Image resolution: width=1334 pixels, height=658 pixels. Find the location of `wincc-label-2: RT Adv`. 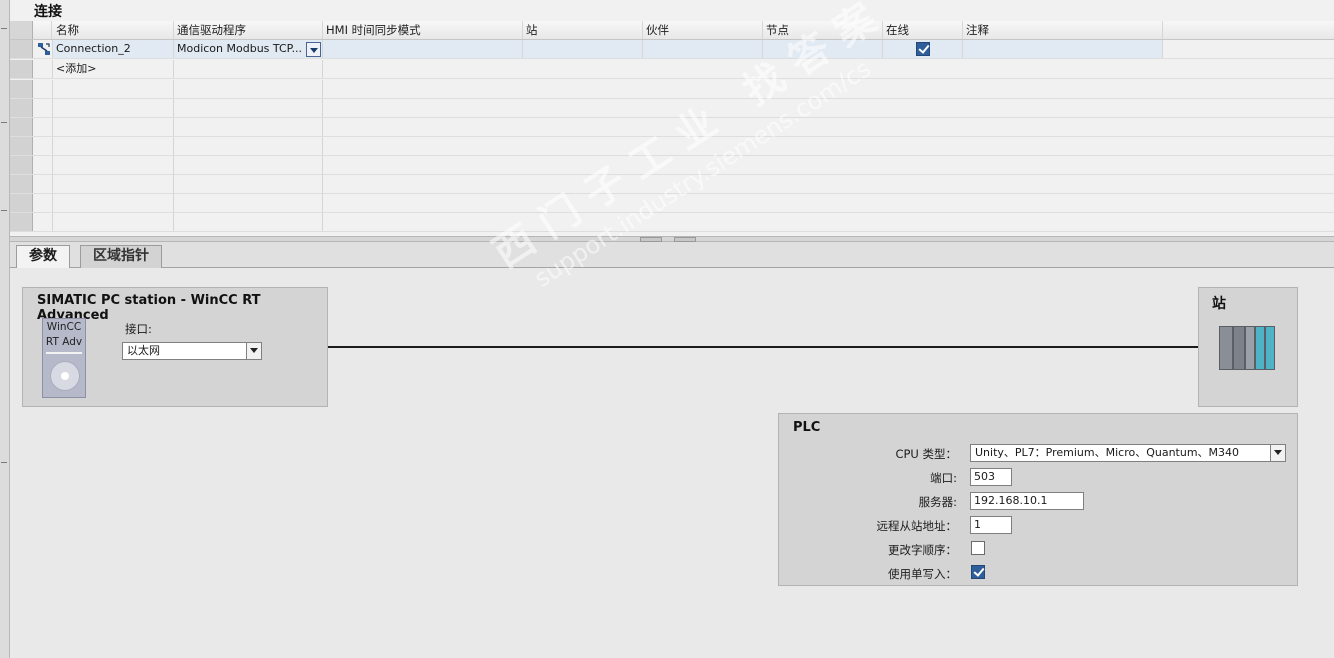

wincc-label-2: RT Adv is located at coordinates (64, 342).